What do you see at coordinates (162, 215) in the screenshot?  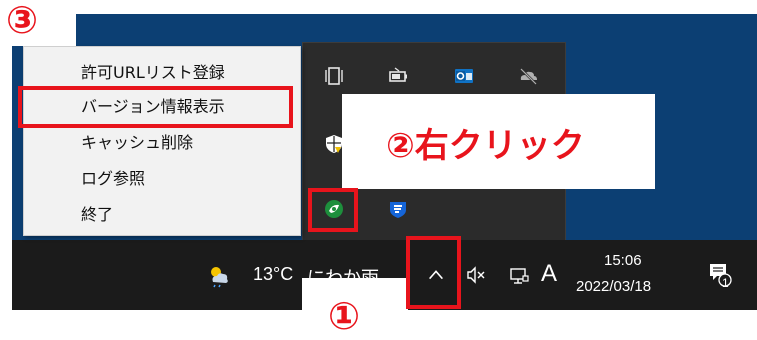 I see `menu-item-exit: 終了` at bounding box center [162, 215].